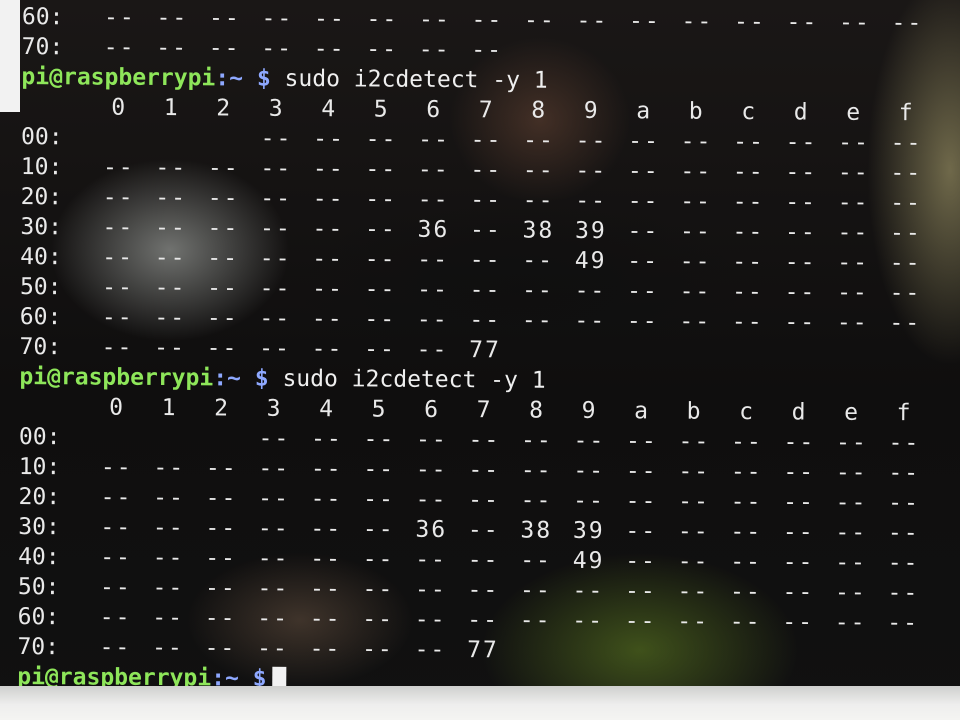  Describe the element at coordinates (42, 17) in the screenshot. I see `row-label: 60:` at that location.